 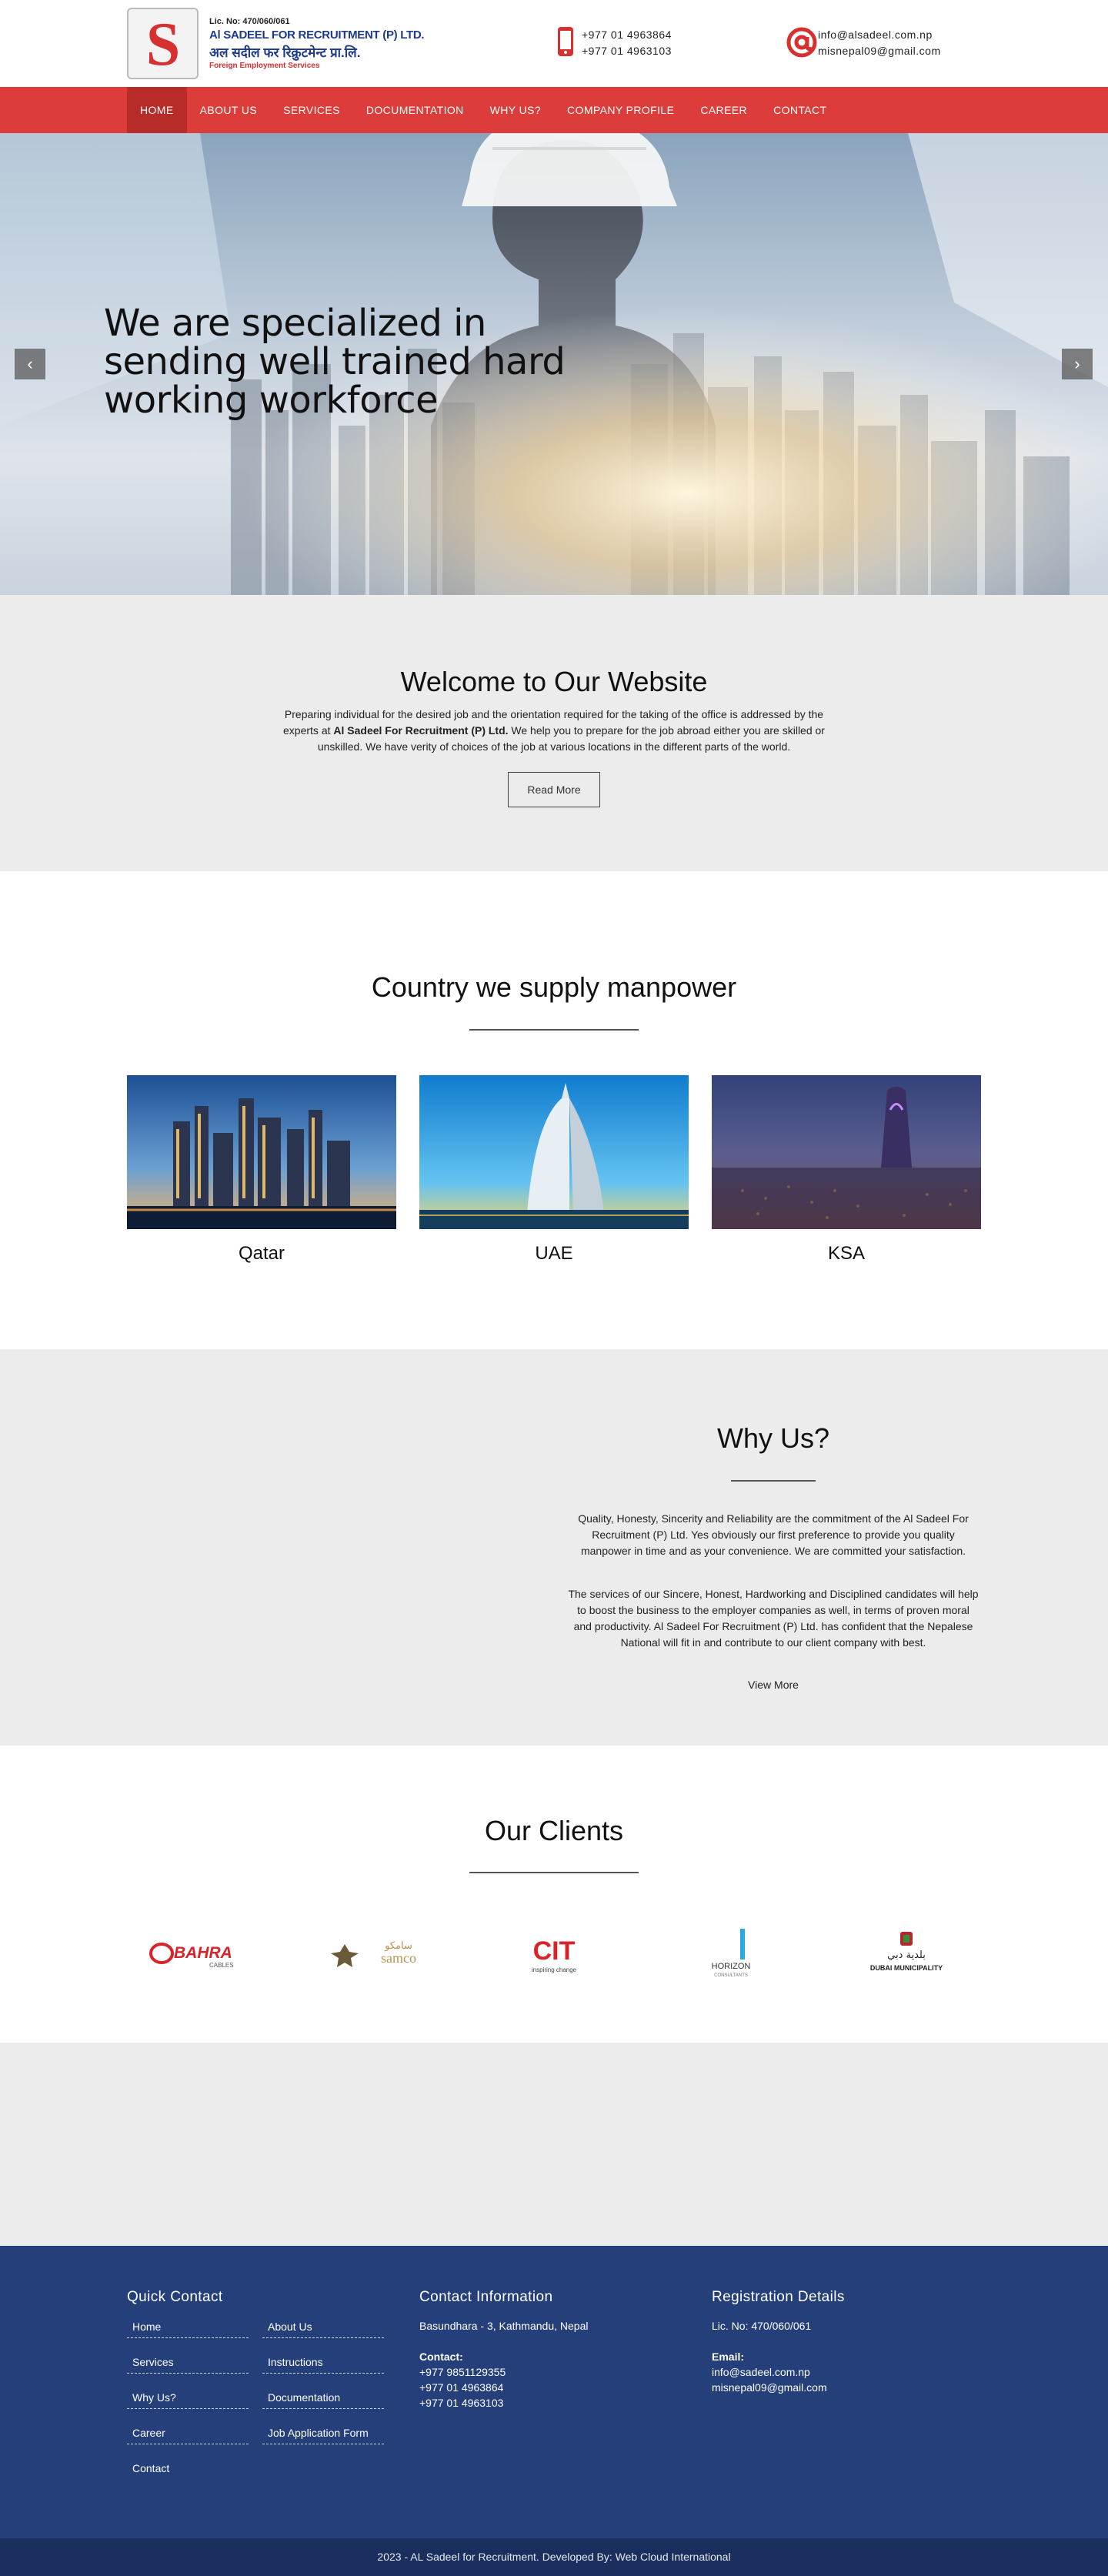 What do you see at coordinates (504, 2326) in the screenshot?
I see `footer-address: Basundhara - 3, Kathmandu, Nepal` at bounding box center [504, 2326].